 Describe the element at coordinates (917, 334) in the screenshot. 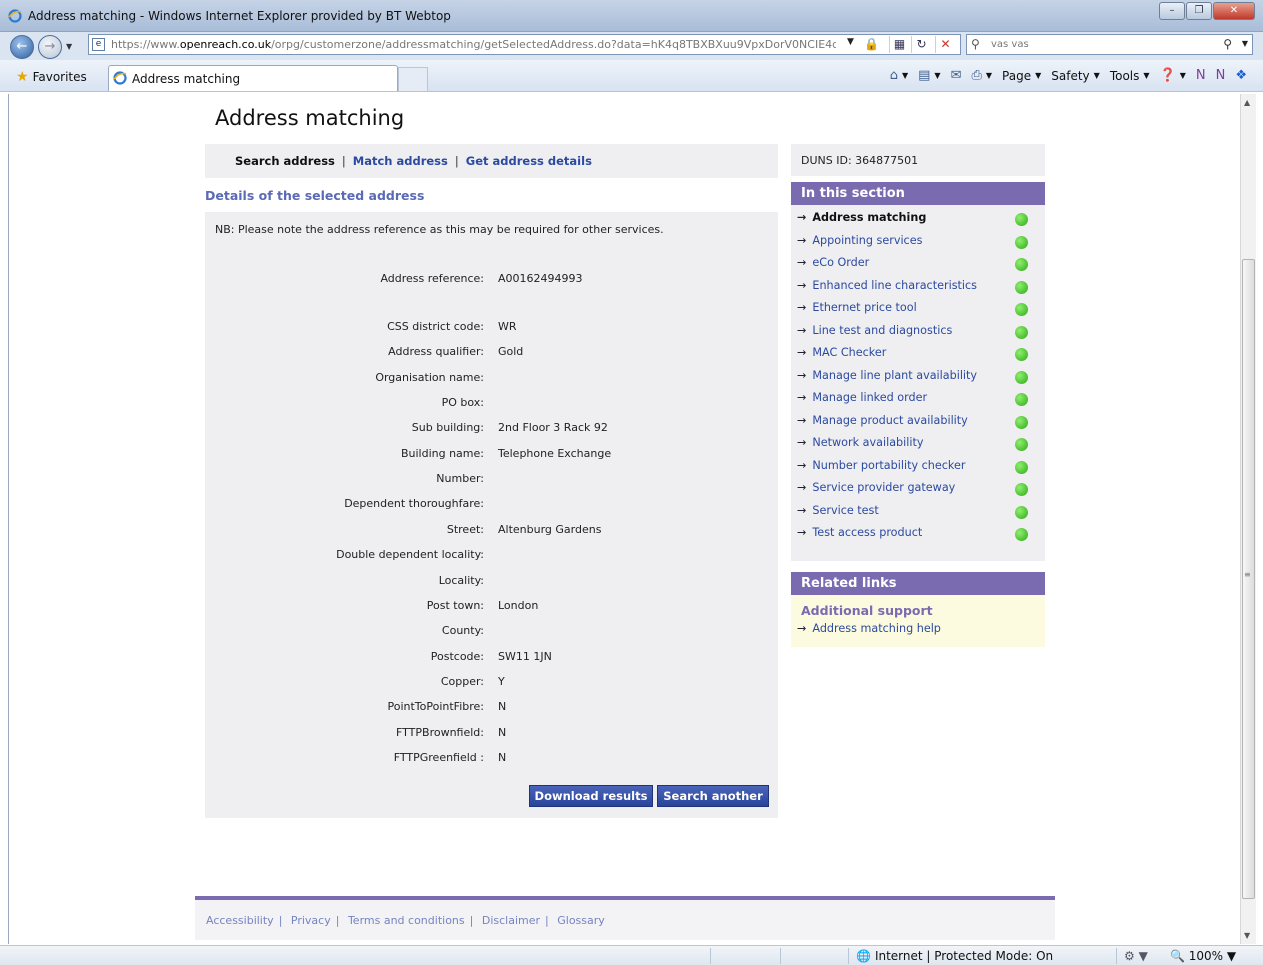

I see `sidebar-item-line-test: → Line test and diagnostics` at that location.